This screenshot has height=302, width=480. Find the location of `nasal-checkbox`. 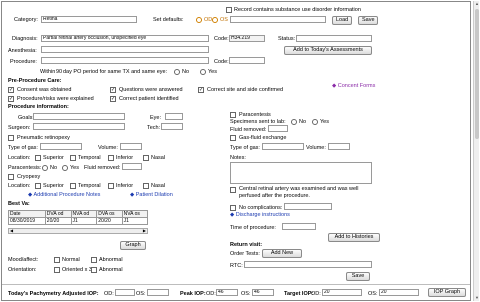

nasal-checkbox is located at coordinates (146, 158).